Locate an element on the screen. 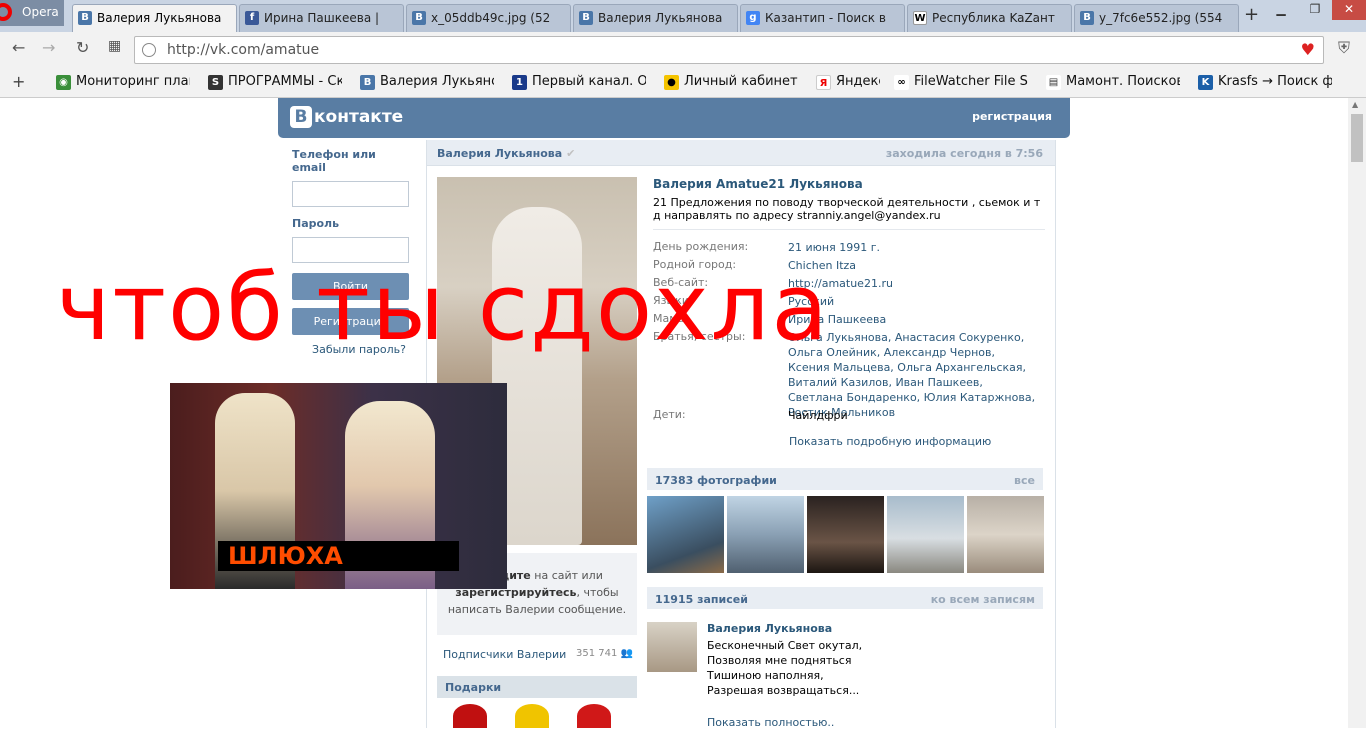  beeline-icon: ● is located at coordinates (671, 82).